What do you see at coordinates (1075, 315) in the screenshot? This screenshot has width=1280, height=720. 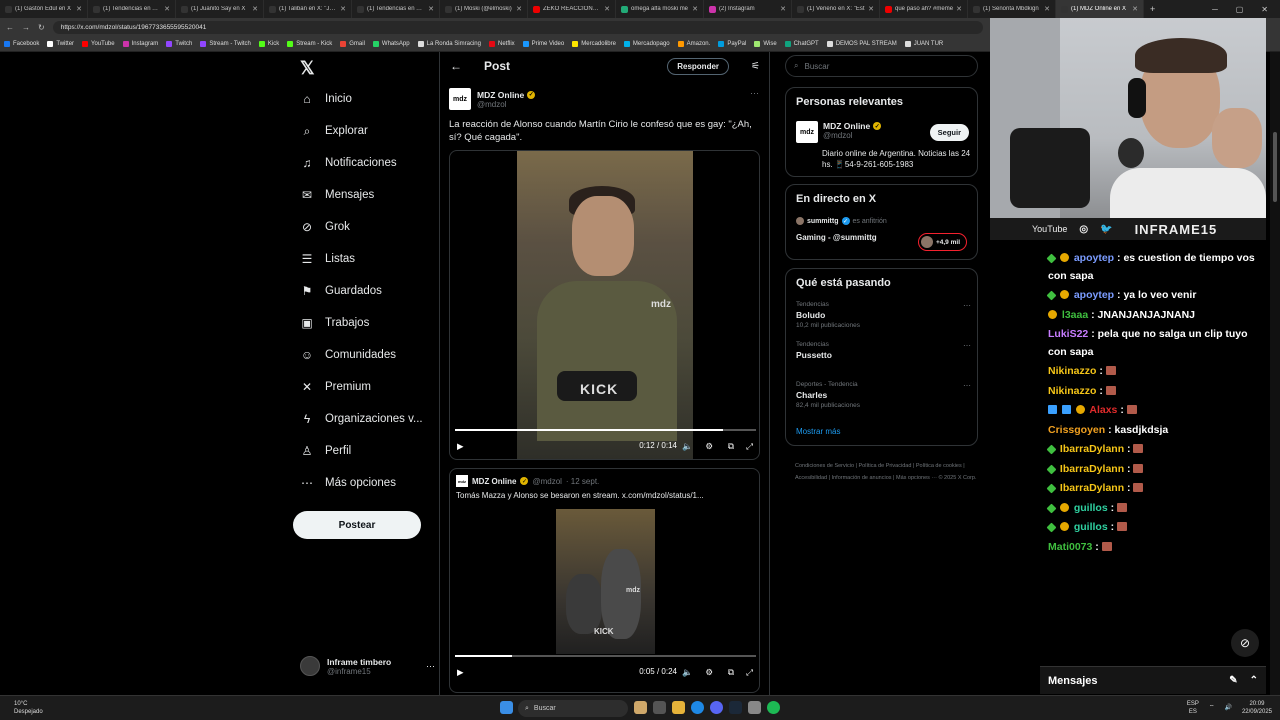 I see `chat-username: l3aaa` at bounding box center [1075, 315].